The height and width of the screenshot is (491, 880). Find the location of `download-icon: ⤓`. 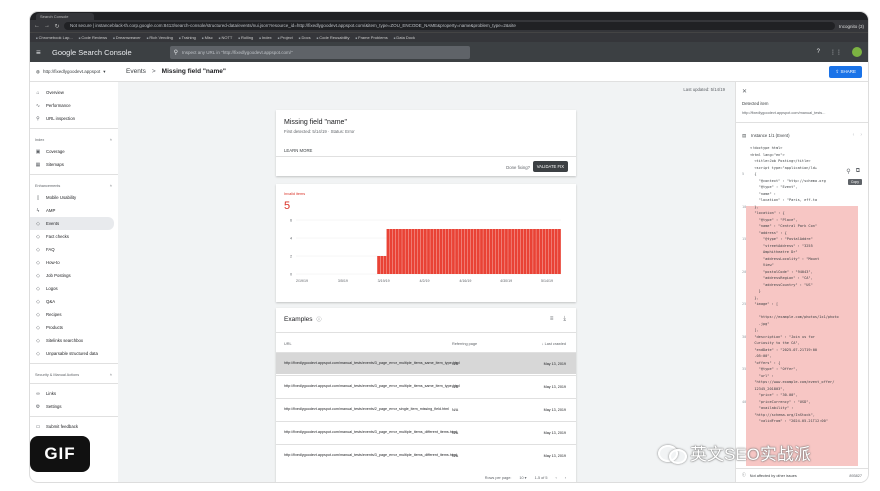

download-icon: ⤓ is located at coordinates (564, 319).